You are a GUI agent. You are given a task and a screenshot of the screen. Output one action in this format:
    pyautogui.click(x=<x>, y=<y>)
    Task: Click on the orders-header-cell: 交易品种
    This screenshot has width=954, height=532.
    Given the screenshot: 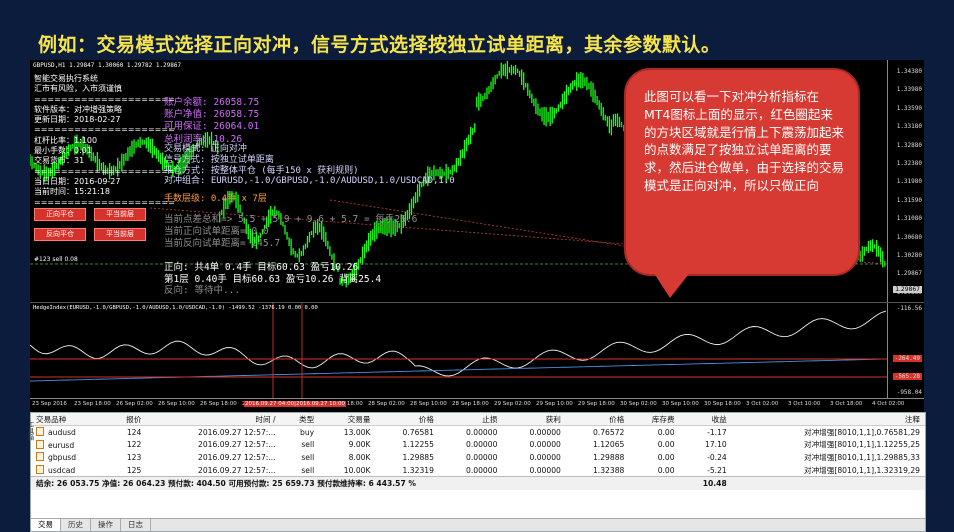 What is the action you would take?
    pyautogui.click(x=69, y=419)
    